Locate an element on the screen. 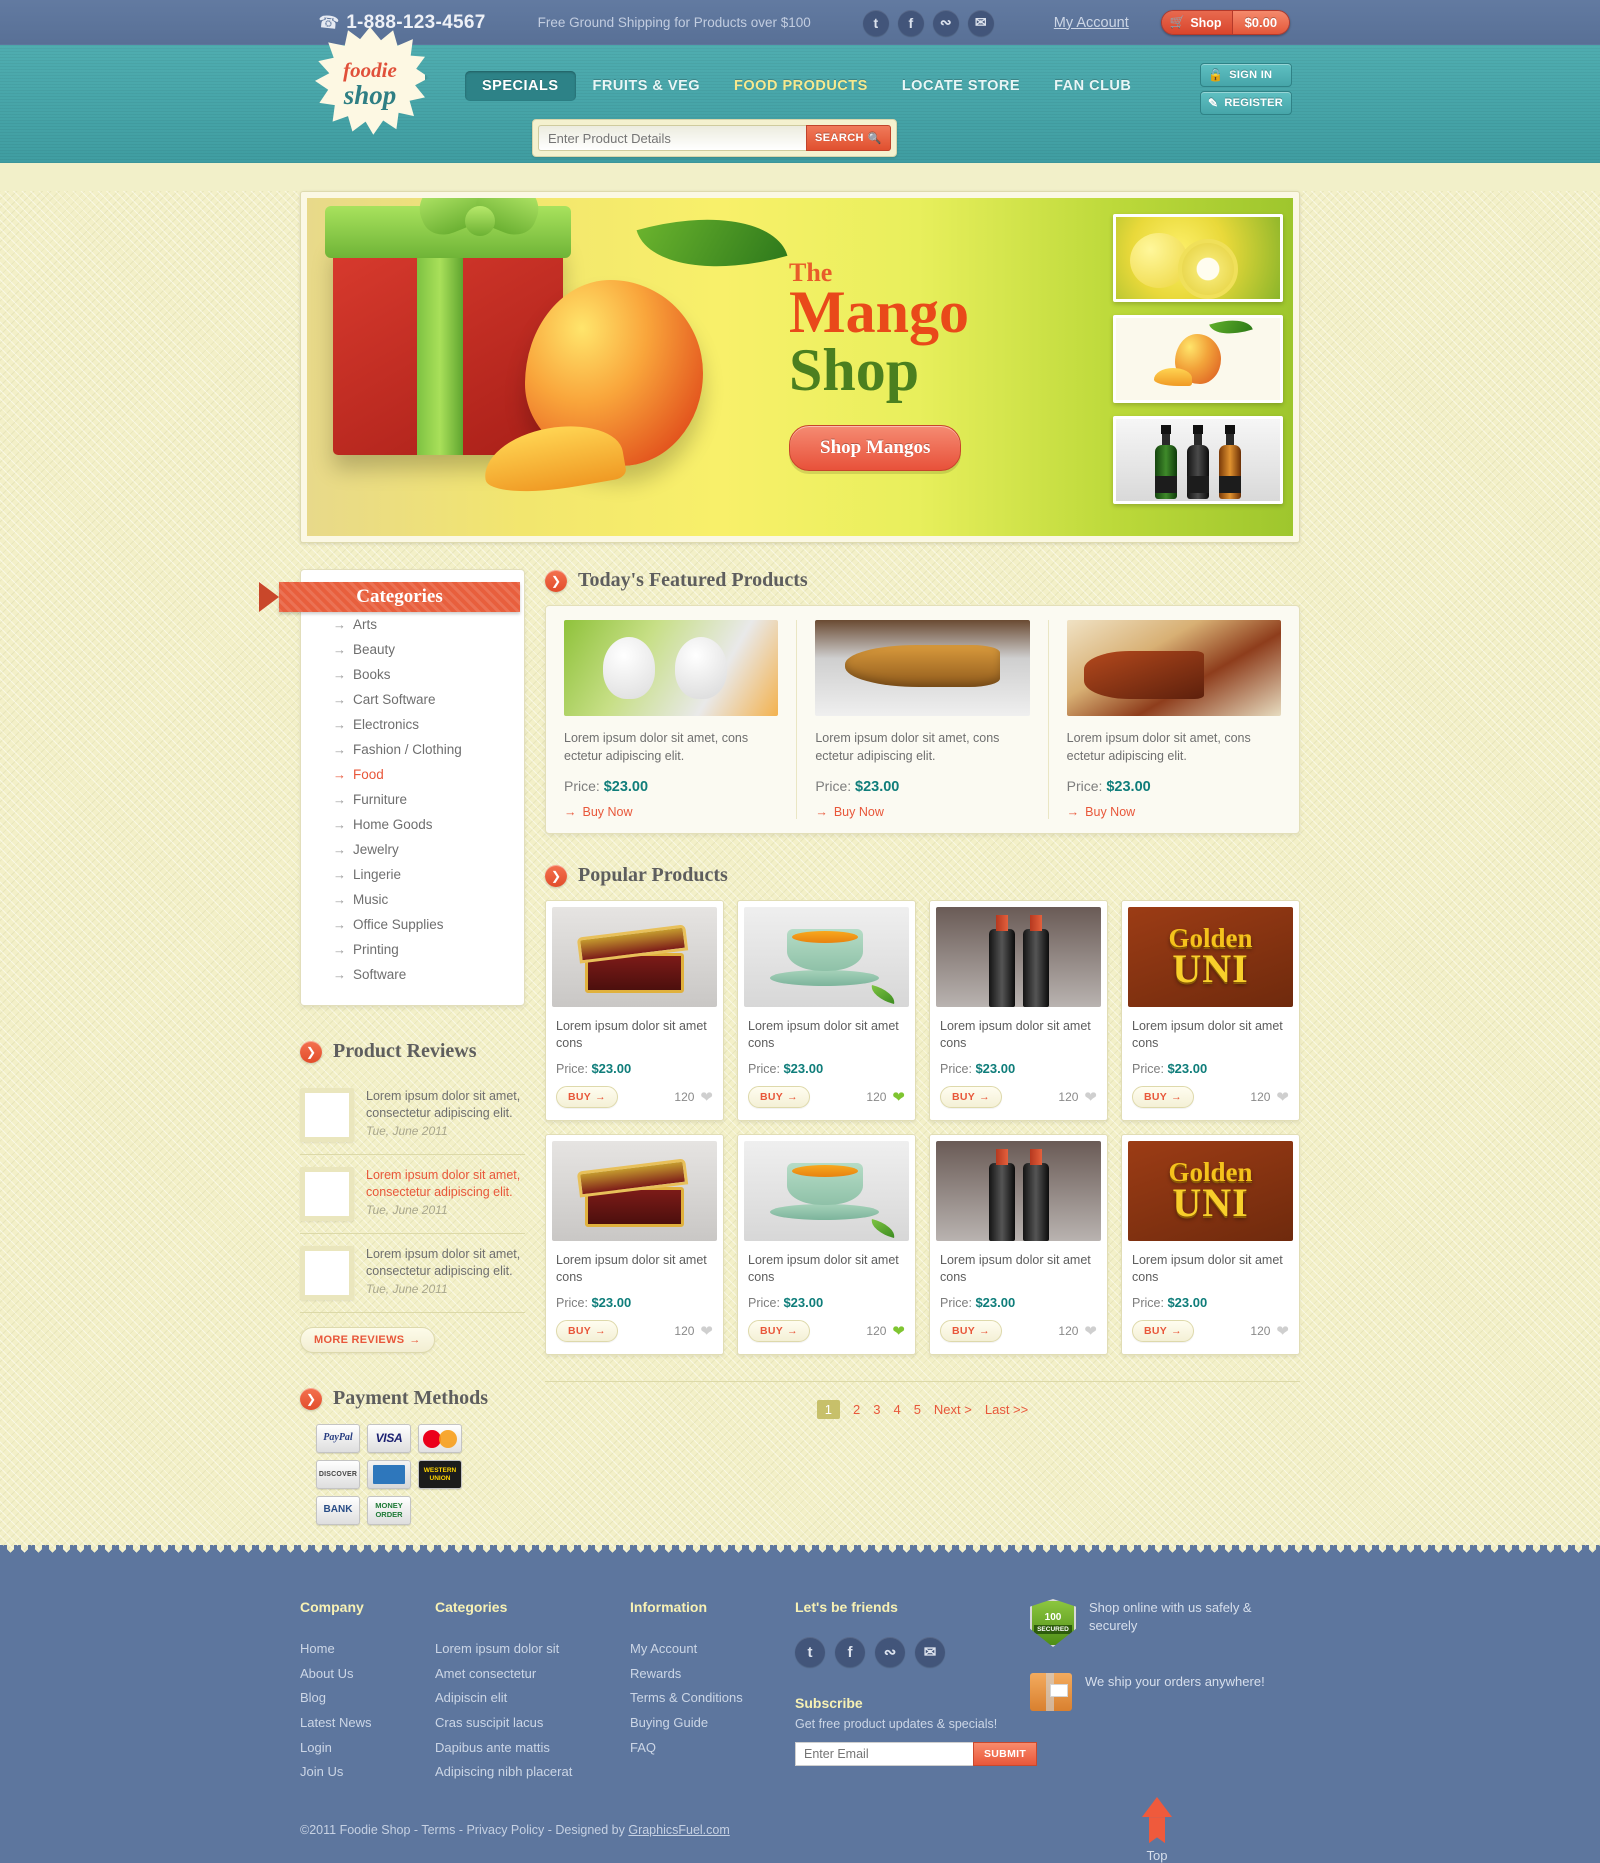  page-2: 2 is located at coordinates (856, 1409).